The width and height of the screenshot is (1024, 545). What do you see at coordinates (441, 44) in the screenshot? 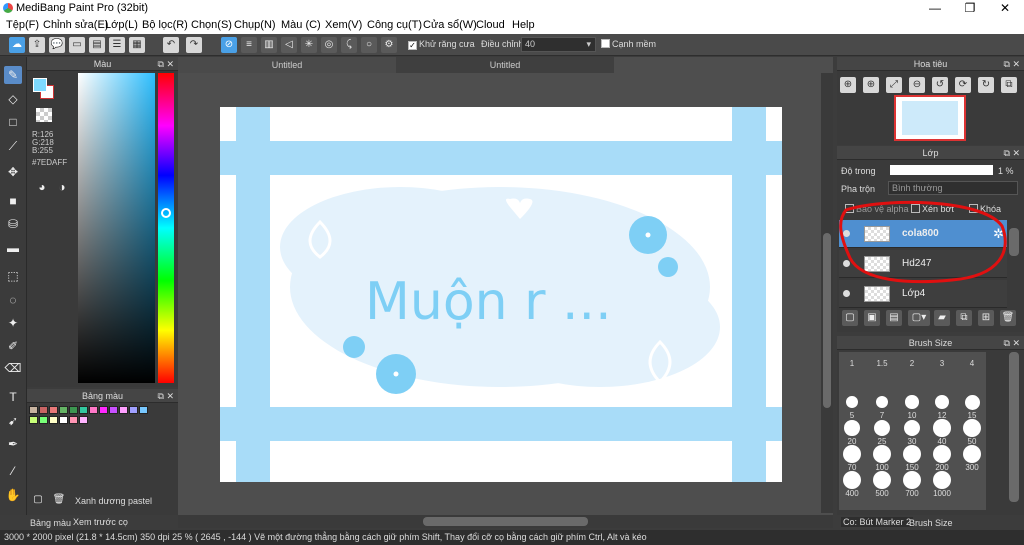
I see `antialias-checkbox: ✓ Khử răng cưa` at bounding box center [441, 44].